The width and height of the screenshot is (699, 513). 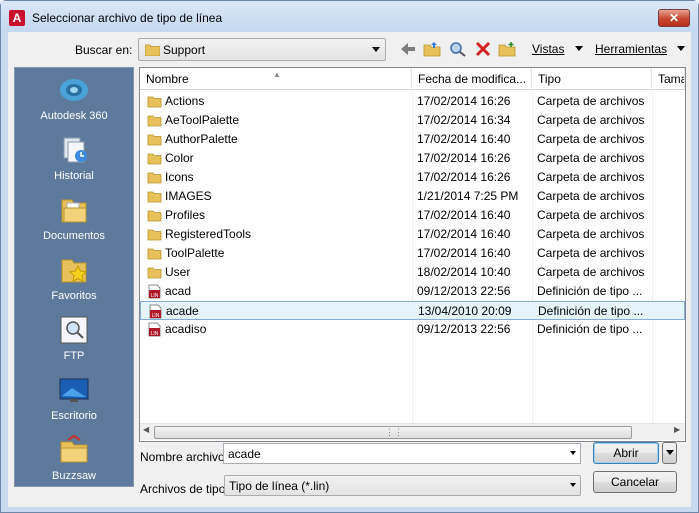 What do you see at coordinates (262, 49) in the screenshot?
I see `lookin-dropdown: Support` at bounding box center [262, 49].